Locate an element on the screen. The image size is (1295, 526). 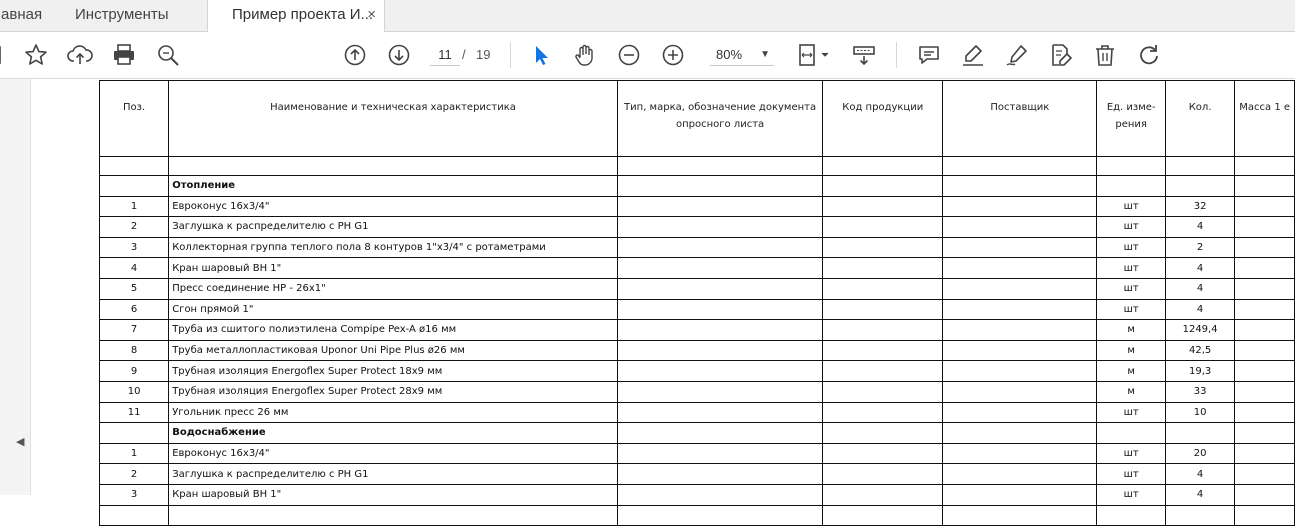
cell-qty: 2 is located at coordinates (1200, 247).